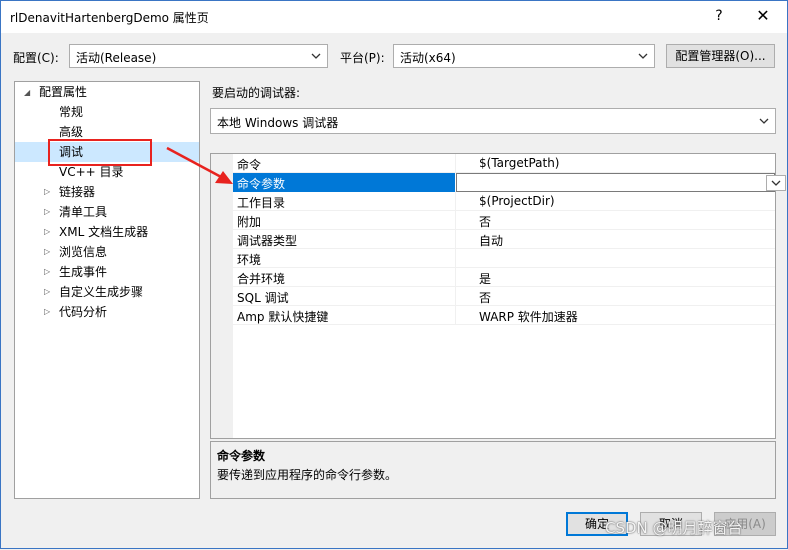 This screenshot has height=550, width=788. What do you see at coordinates (261, 279) in the screenshot?
I see `property-name: 合并环境` at bounding box center [261, 279].